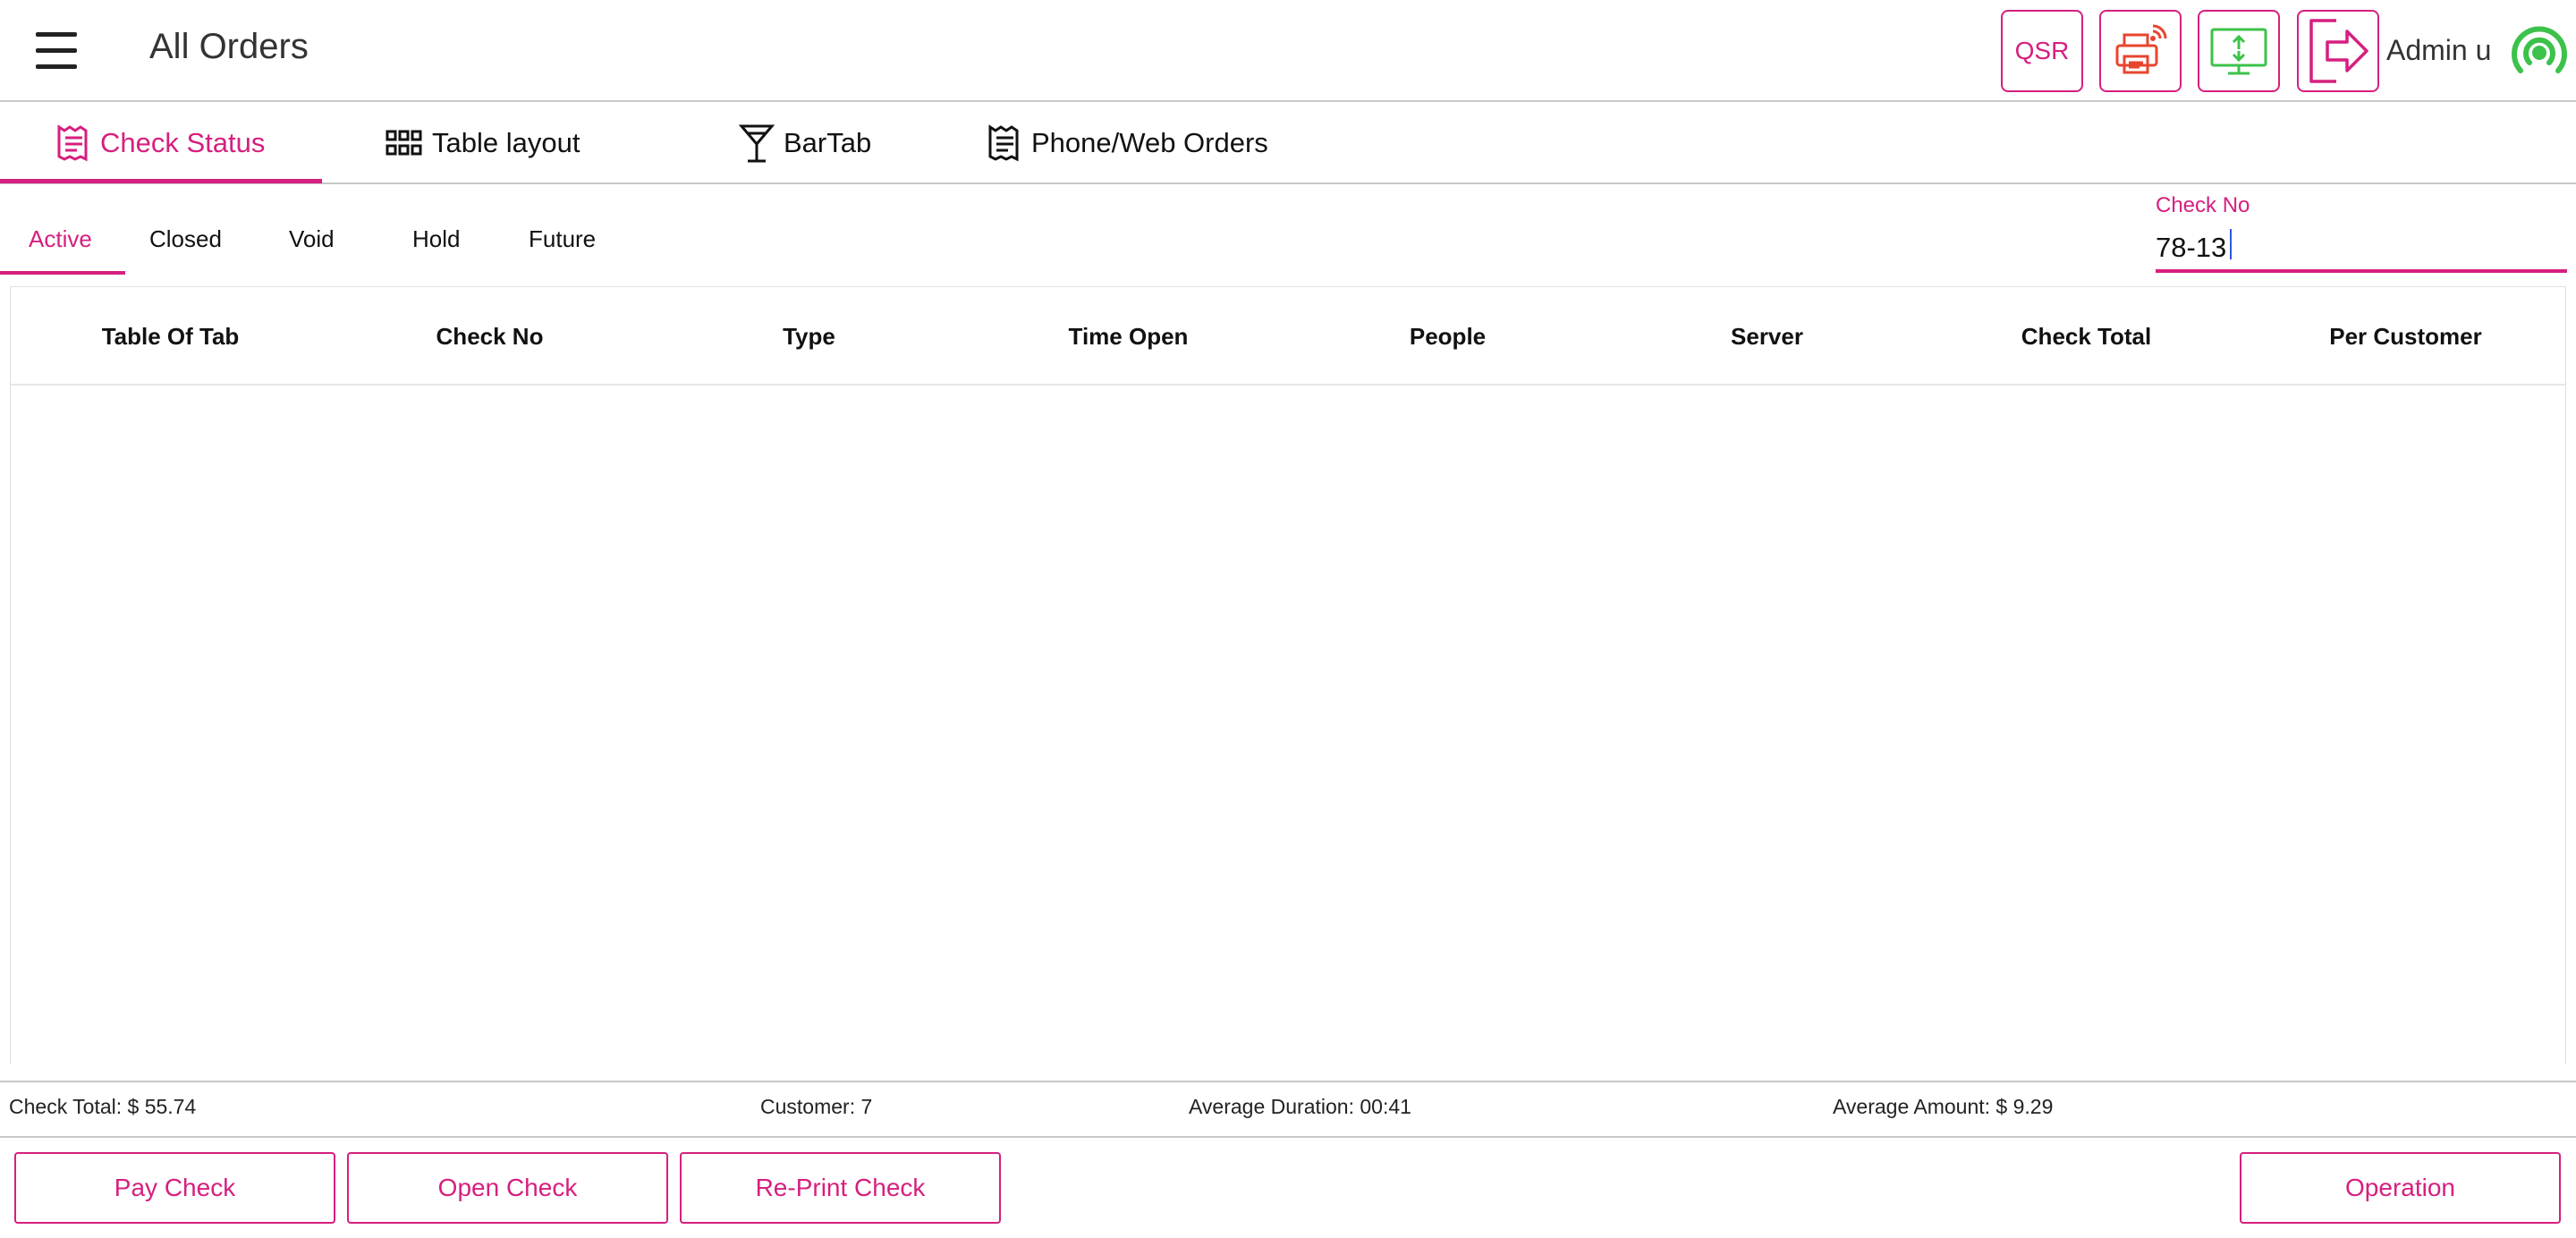 The height and width of the screenshot is (1238, 2576). Describe the element at coordinates (1149, 142) in the screenshot. I see `tab-label: Phone/Web Orders` at that location.